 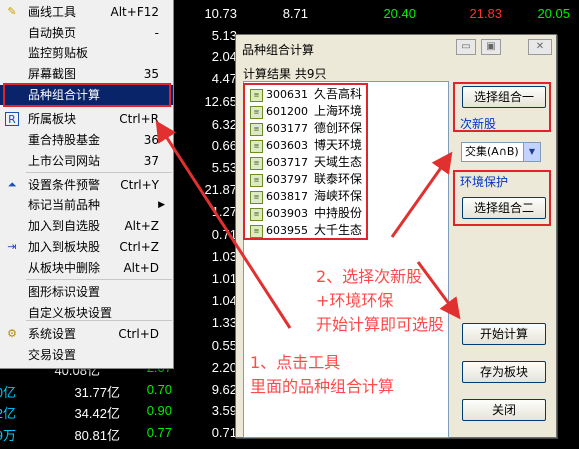 I want to click on menu-item-shortcut: Ctrl+D, so click(x=138, y=334).